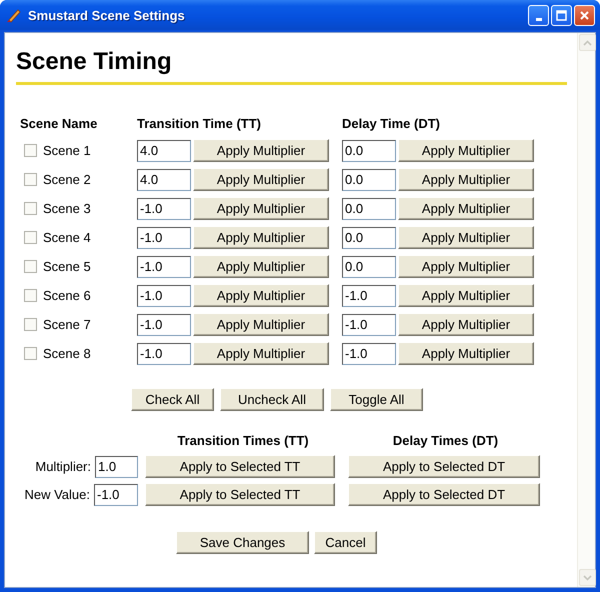 The height and width of the screenshot is (592, 600). I want to click on cancel-button: Cancel, so click(345, 542).